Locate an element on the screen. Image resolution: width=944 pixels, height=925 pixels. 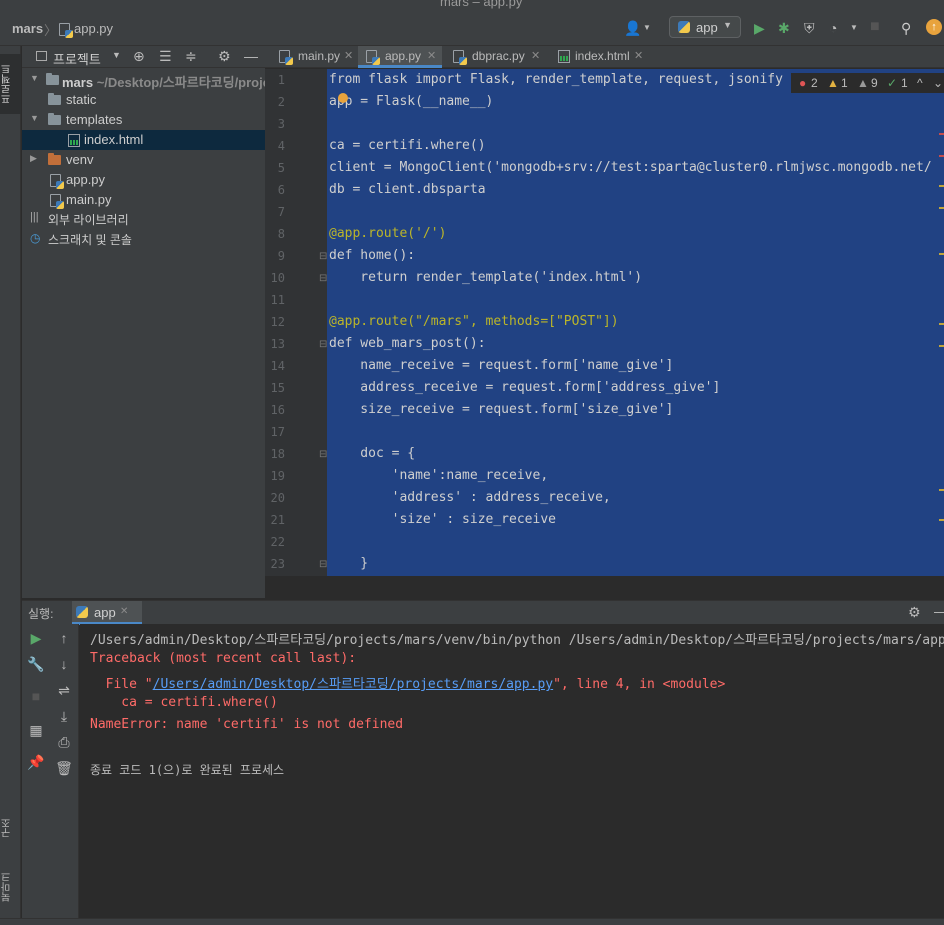
tree-row-root: ▼ mars ~/Desktop/스파르타코딩/project is located at coordinates (143, 80).